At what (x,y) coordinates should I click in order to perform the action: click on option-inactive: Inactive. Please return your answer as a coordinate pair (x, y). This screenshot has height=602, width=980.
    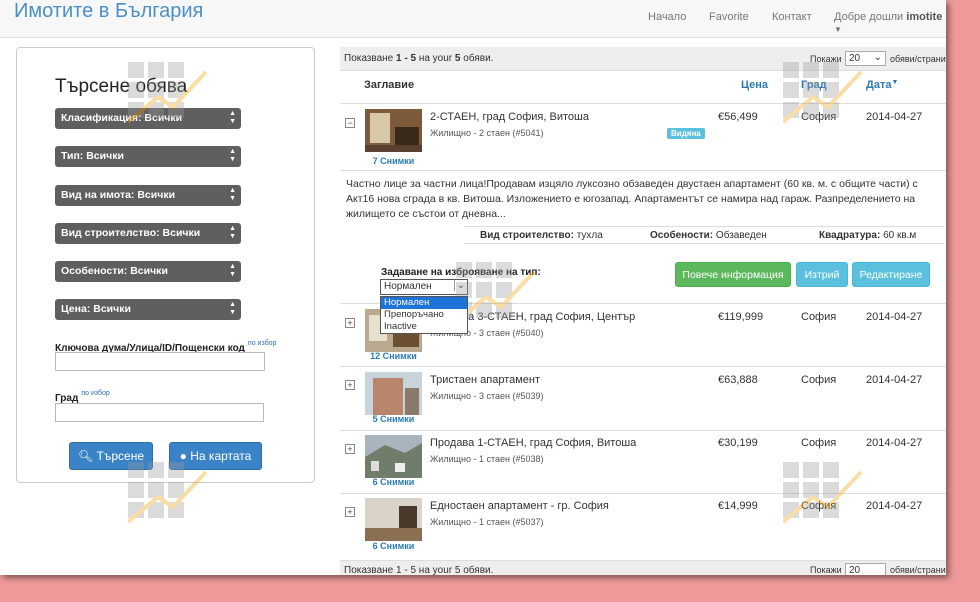
    Looking at the image, I should click on (424, 327).